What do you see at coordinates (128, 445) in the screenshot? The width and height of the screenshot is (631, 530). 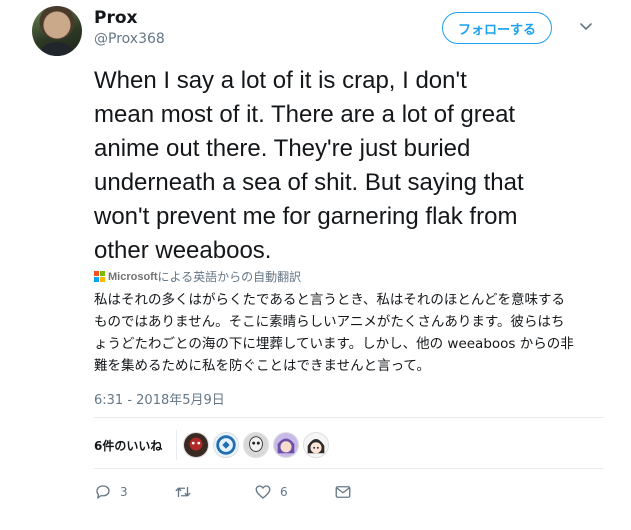 I see `likes-count: 6件のいいね` at bounding box center [128, 445].